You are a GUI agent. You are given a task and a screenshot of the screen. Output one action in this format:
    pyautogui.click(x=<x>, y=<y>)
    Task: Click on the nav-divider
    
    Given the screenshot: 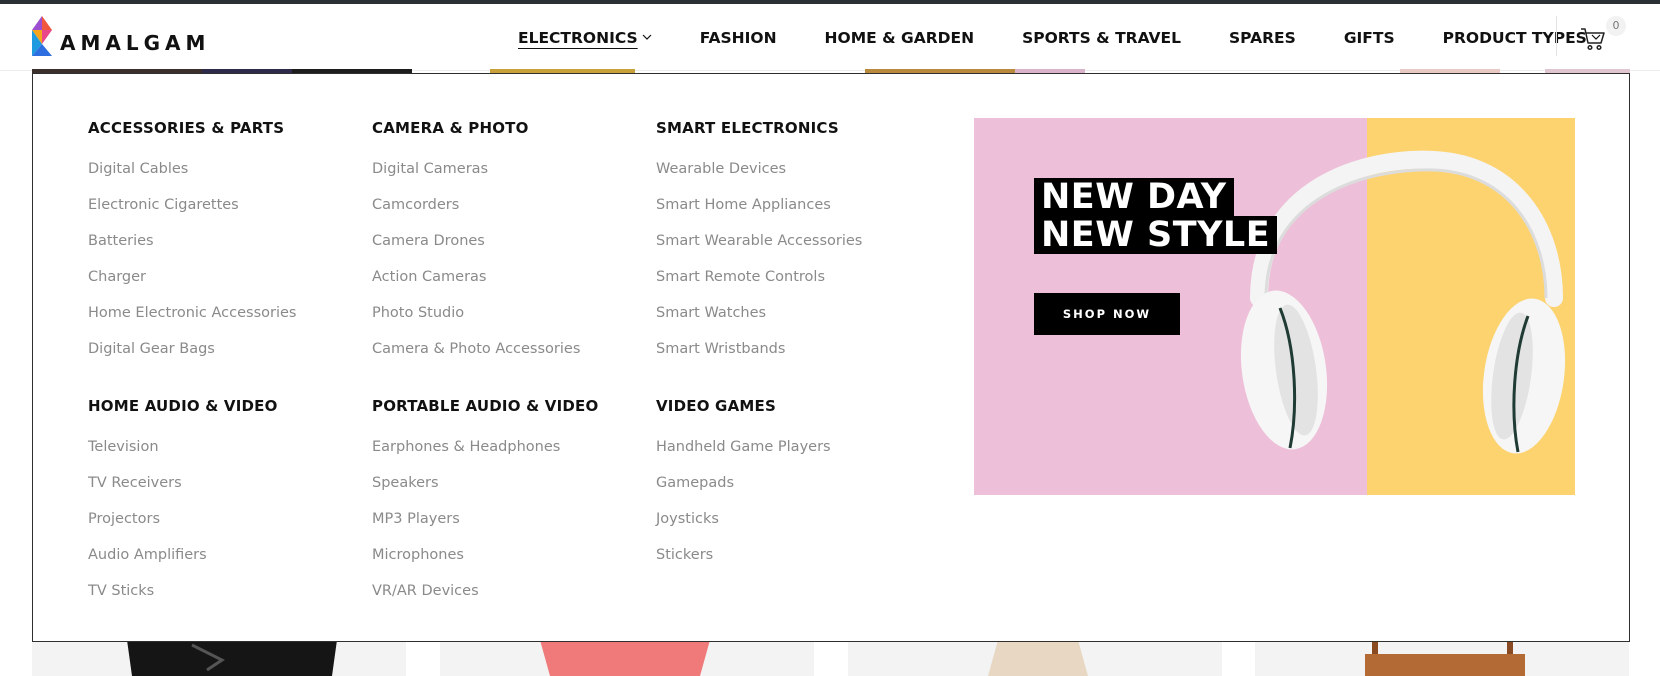 What is the action you would take?
    pyautogui.click(x=1556, y=36)
    